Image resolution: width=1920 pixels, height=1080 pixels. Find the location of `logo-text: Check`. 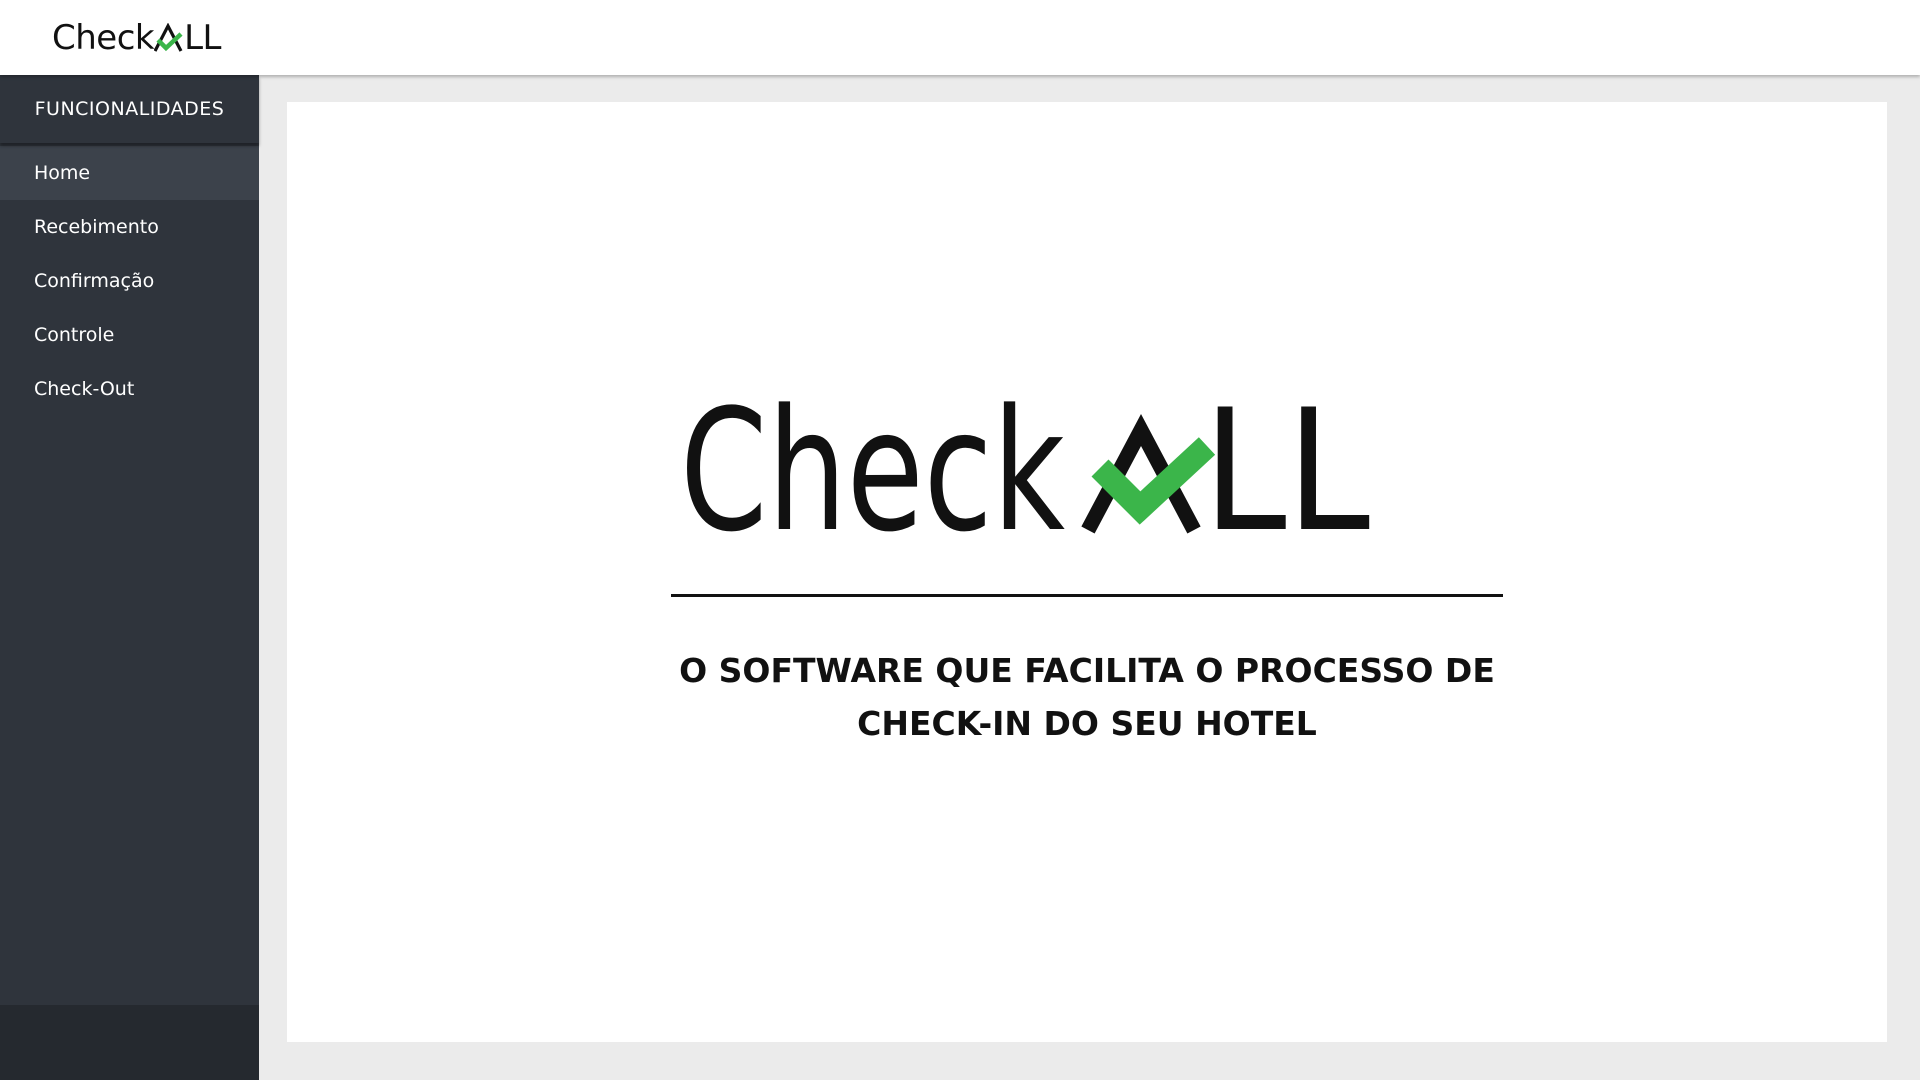

logo-text: Check is located at coordinates (103, 38).